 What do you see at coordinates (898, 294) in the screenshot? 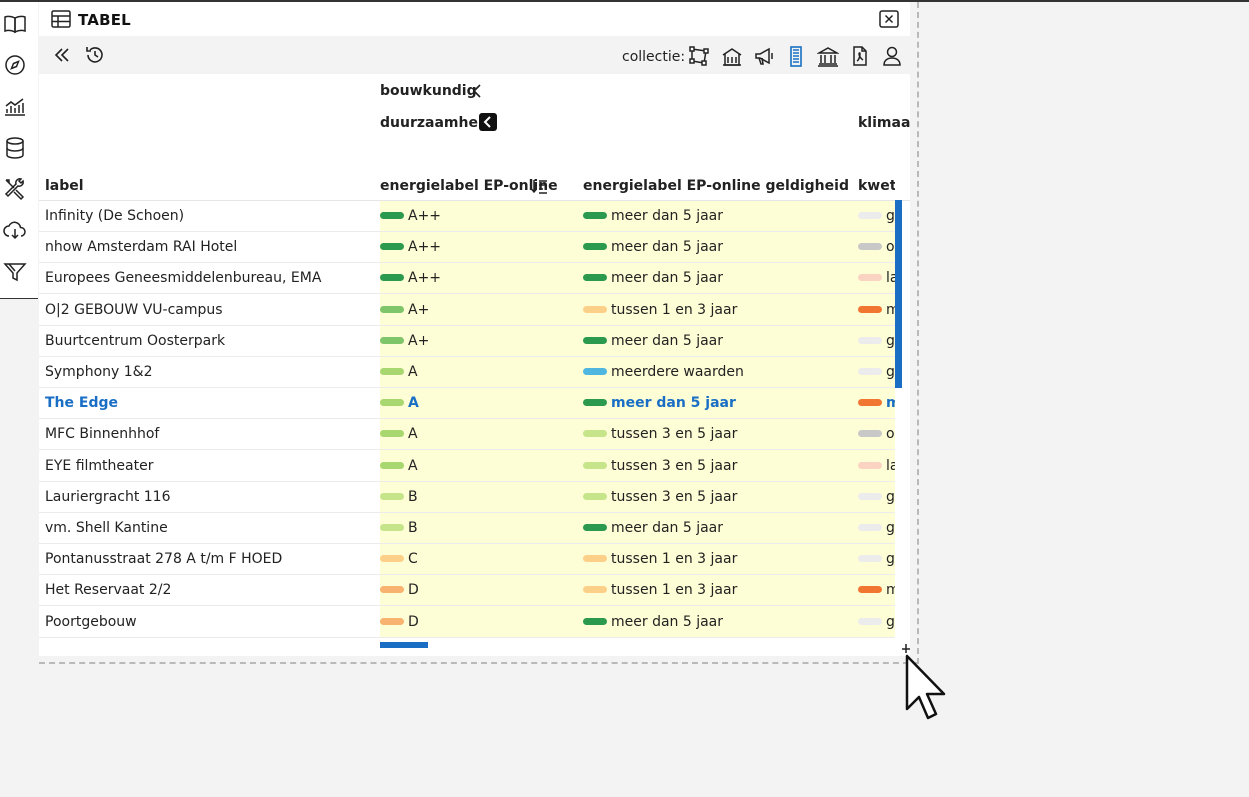
I see `vertical-scrollbar` at bounding box center [898, 294].